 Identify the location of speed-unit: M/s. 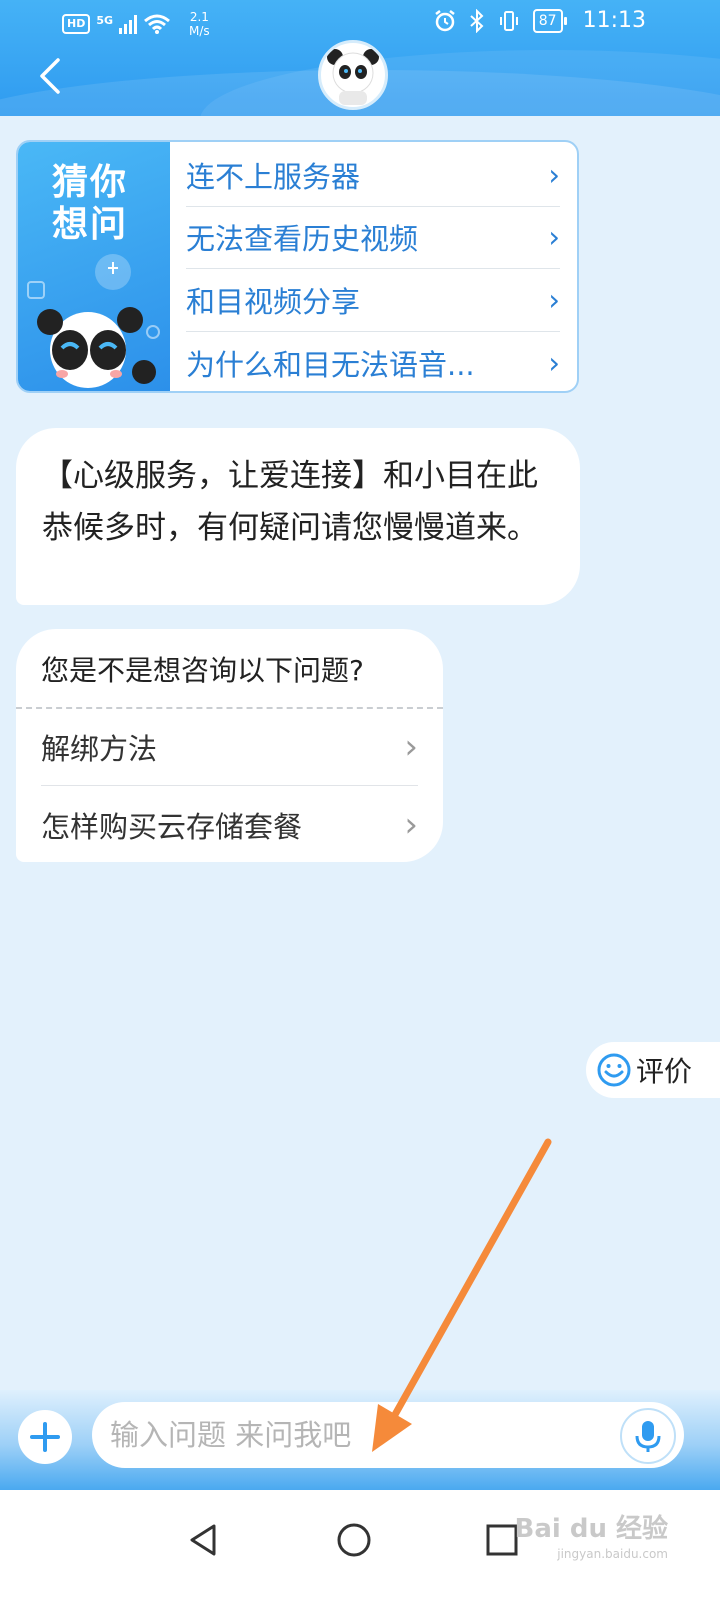
(199, 31).